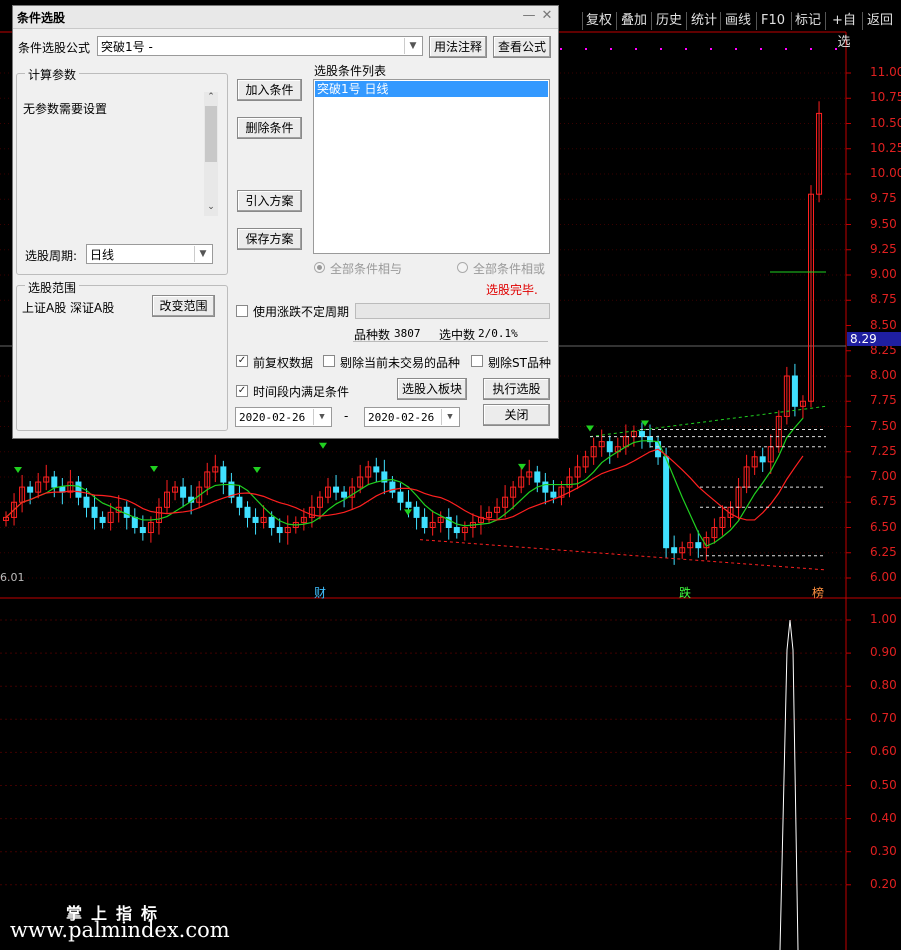  Describe the element at coordinates (519, 362) in the screenshot. I see `remove-st-label: 剔除ST品种` at that location.